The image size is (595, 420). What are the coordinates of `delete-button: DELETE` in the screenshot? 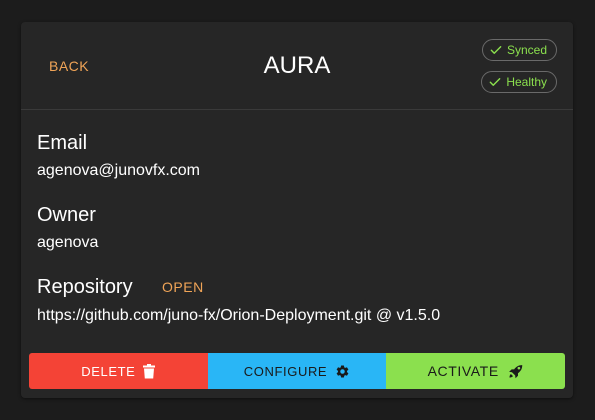 It's located at (118, 371).